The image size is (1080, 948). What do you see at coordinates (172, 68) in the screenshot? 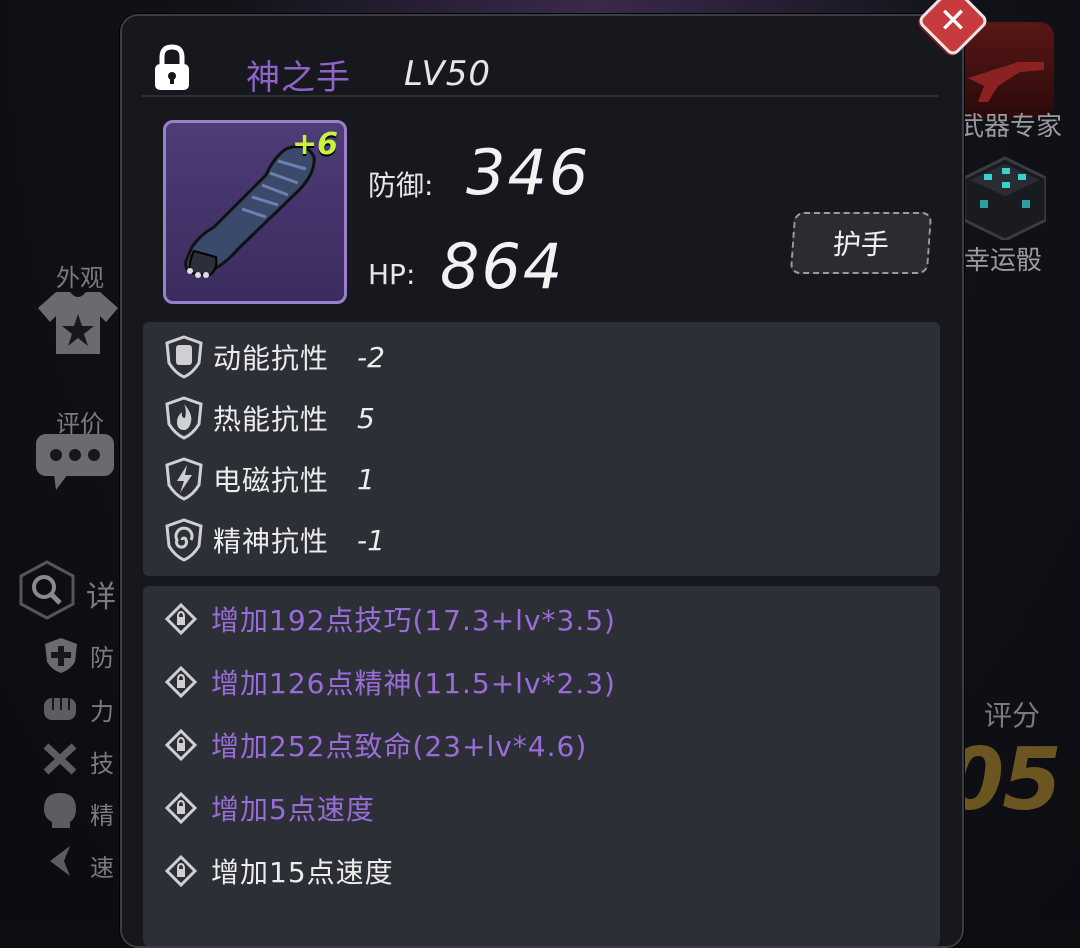
I see `lock-icon` at bounding box center [172, 68].